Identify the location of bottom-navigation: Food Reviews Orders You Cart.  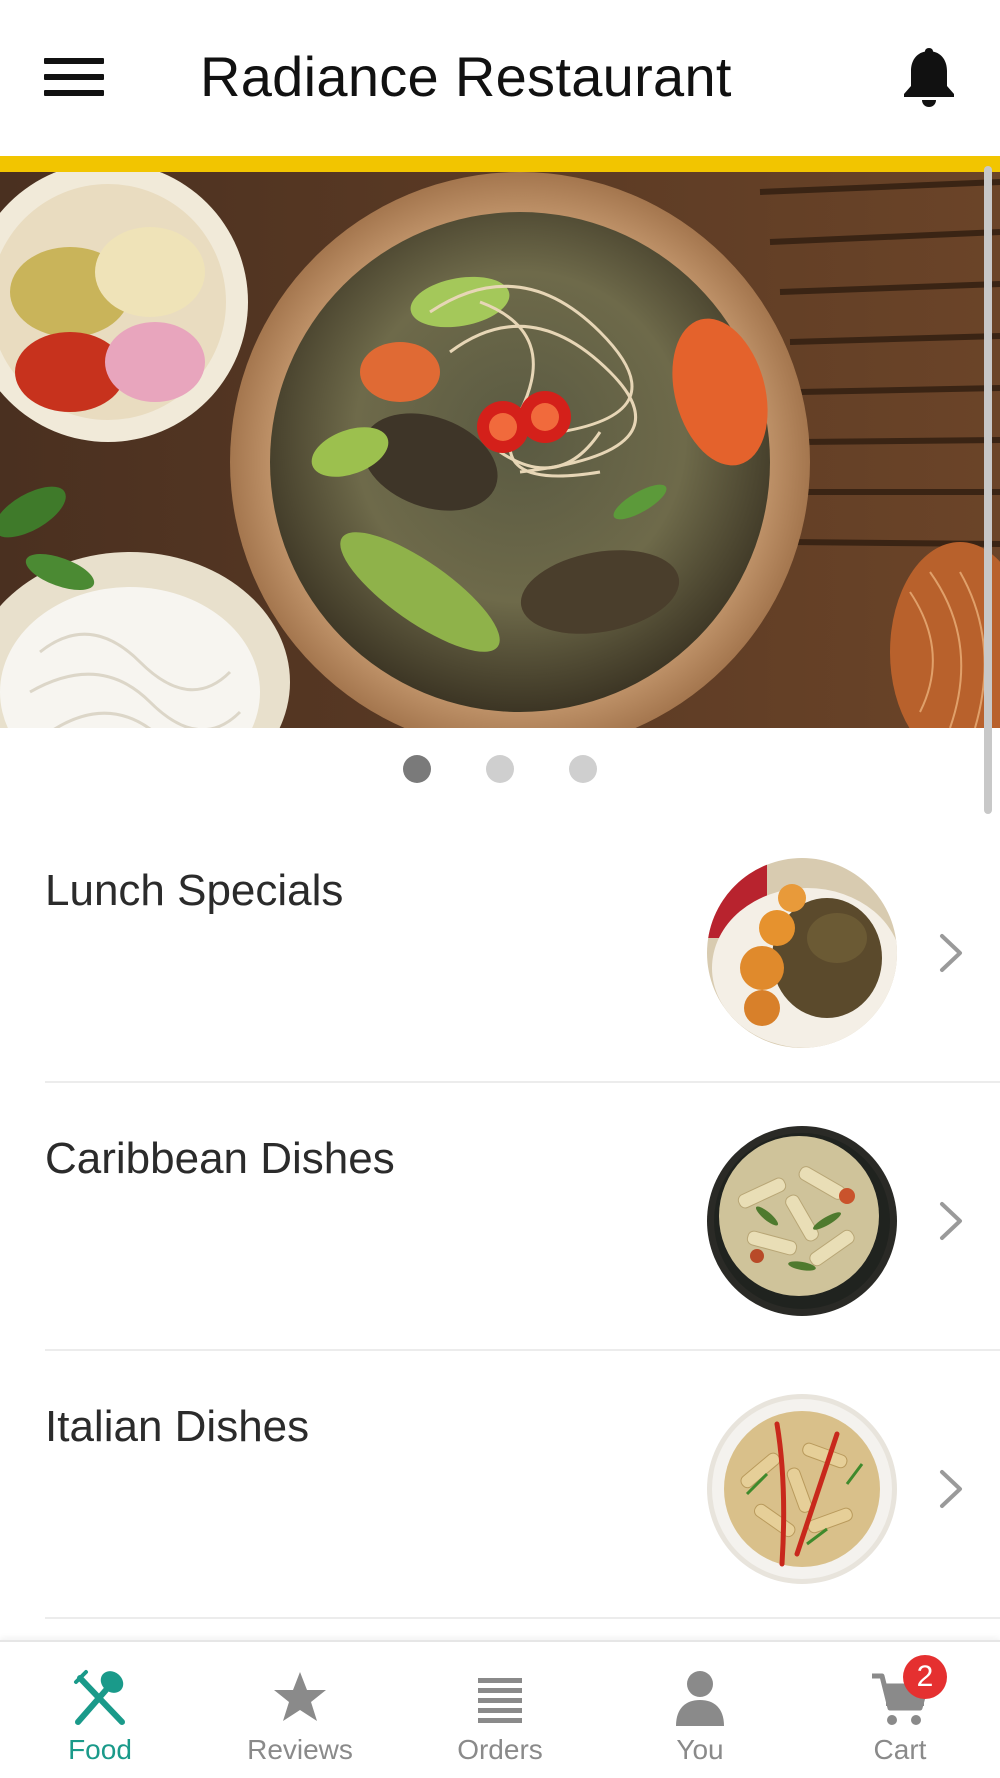
(500, 1709).